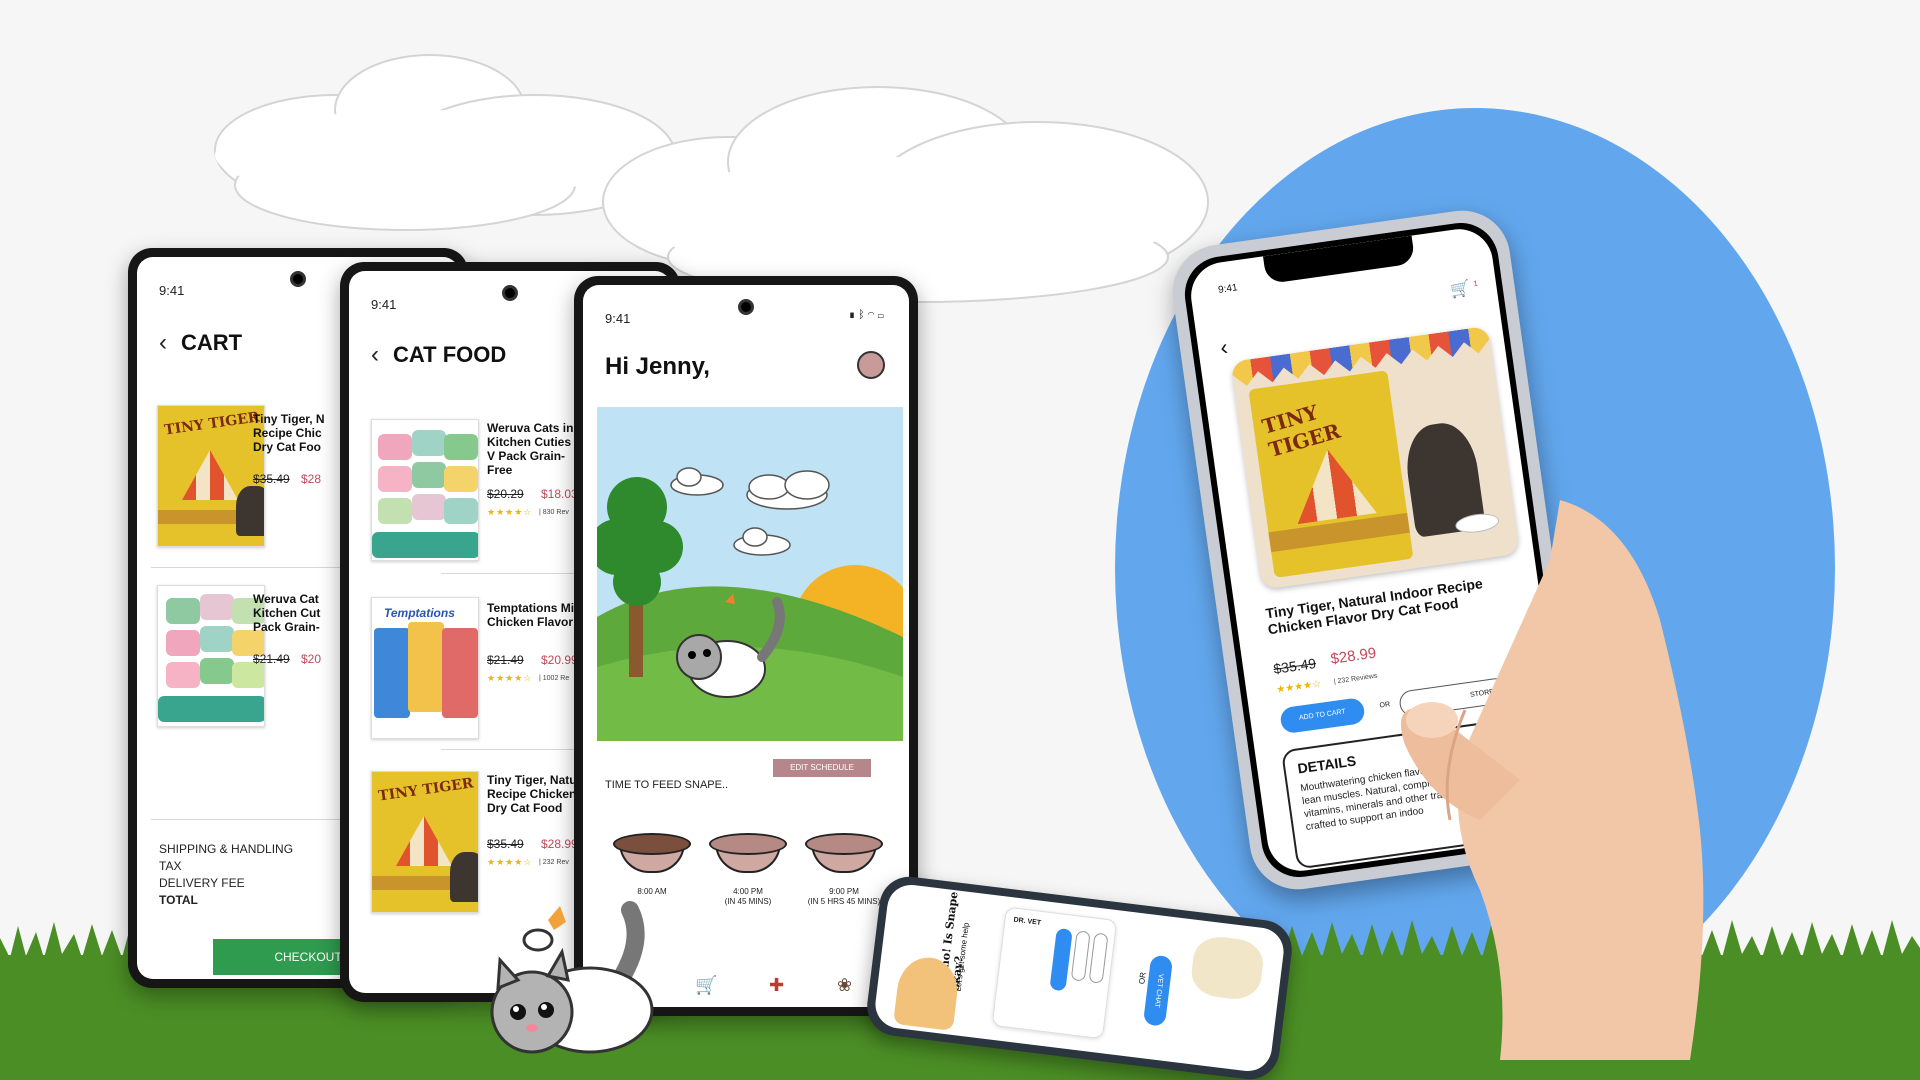 The width and height of the screenshot is (1920, 1080). Describe the element at coordinates (226, 849) in the screenshot. I see `summary-shipping: SHIPPING & HANDLING` at that location.